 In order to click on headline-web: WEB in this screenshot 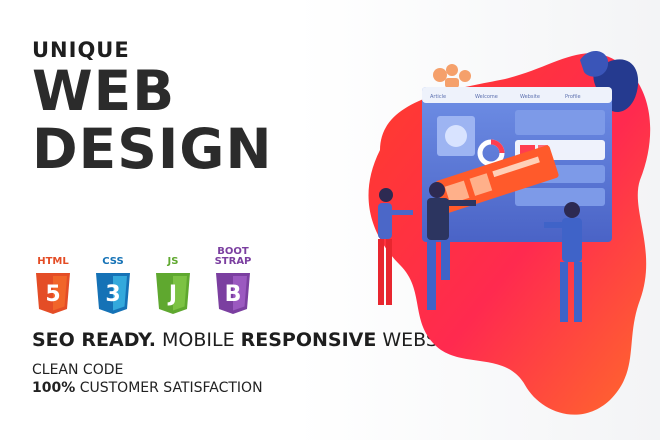, I will do `click(104, 91)`.